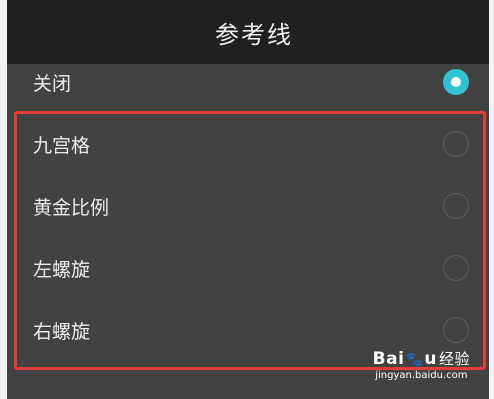 The image size is (494, 399). I want to click on page-title: 参考线, so click(254, 34).